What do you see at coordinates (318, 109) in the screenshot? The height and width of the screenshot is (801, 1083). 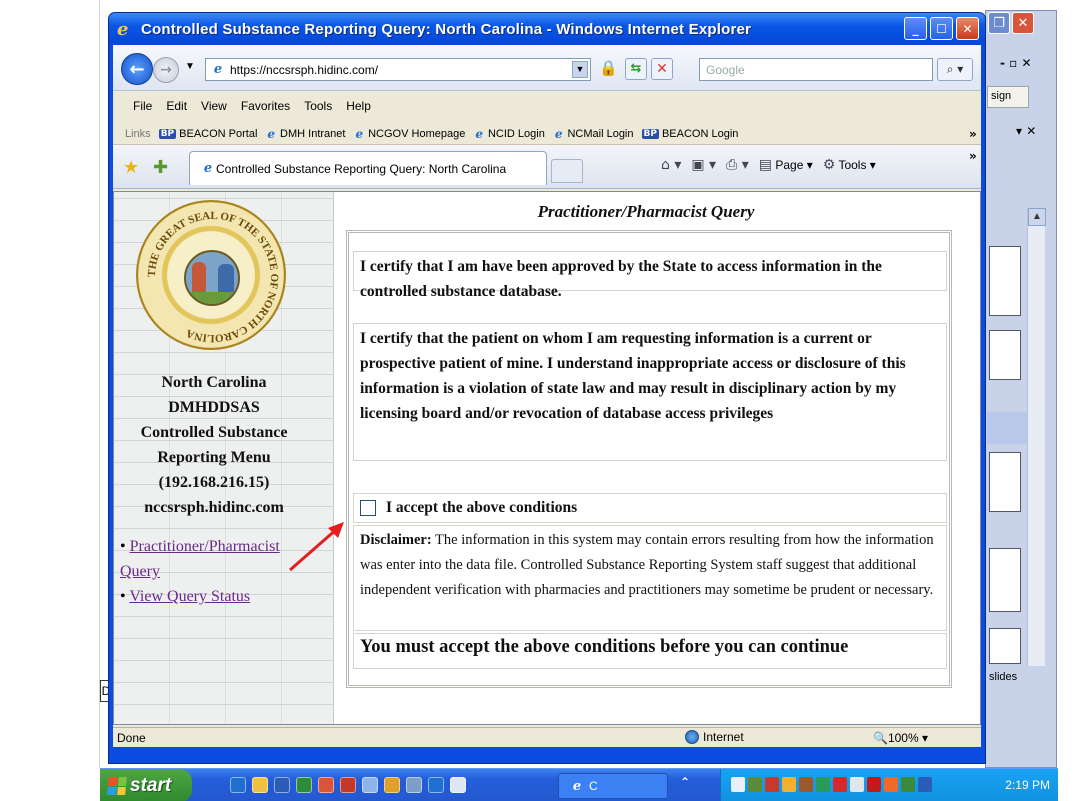 I see `menu-tools: Tools` at bounding box center [318, 109].